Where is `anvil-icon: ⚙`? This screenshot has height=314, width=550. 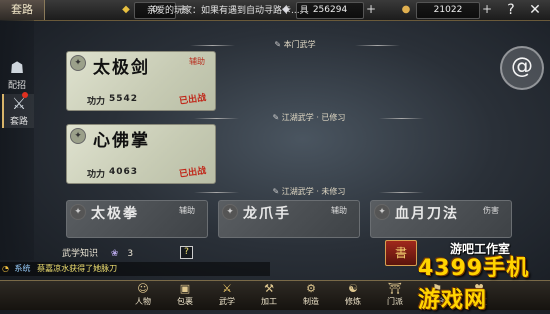 anvil-icon: ⚙ is located at coordinates (311, 288).